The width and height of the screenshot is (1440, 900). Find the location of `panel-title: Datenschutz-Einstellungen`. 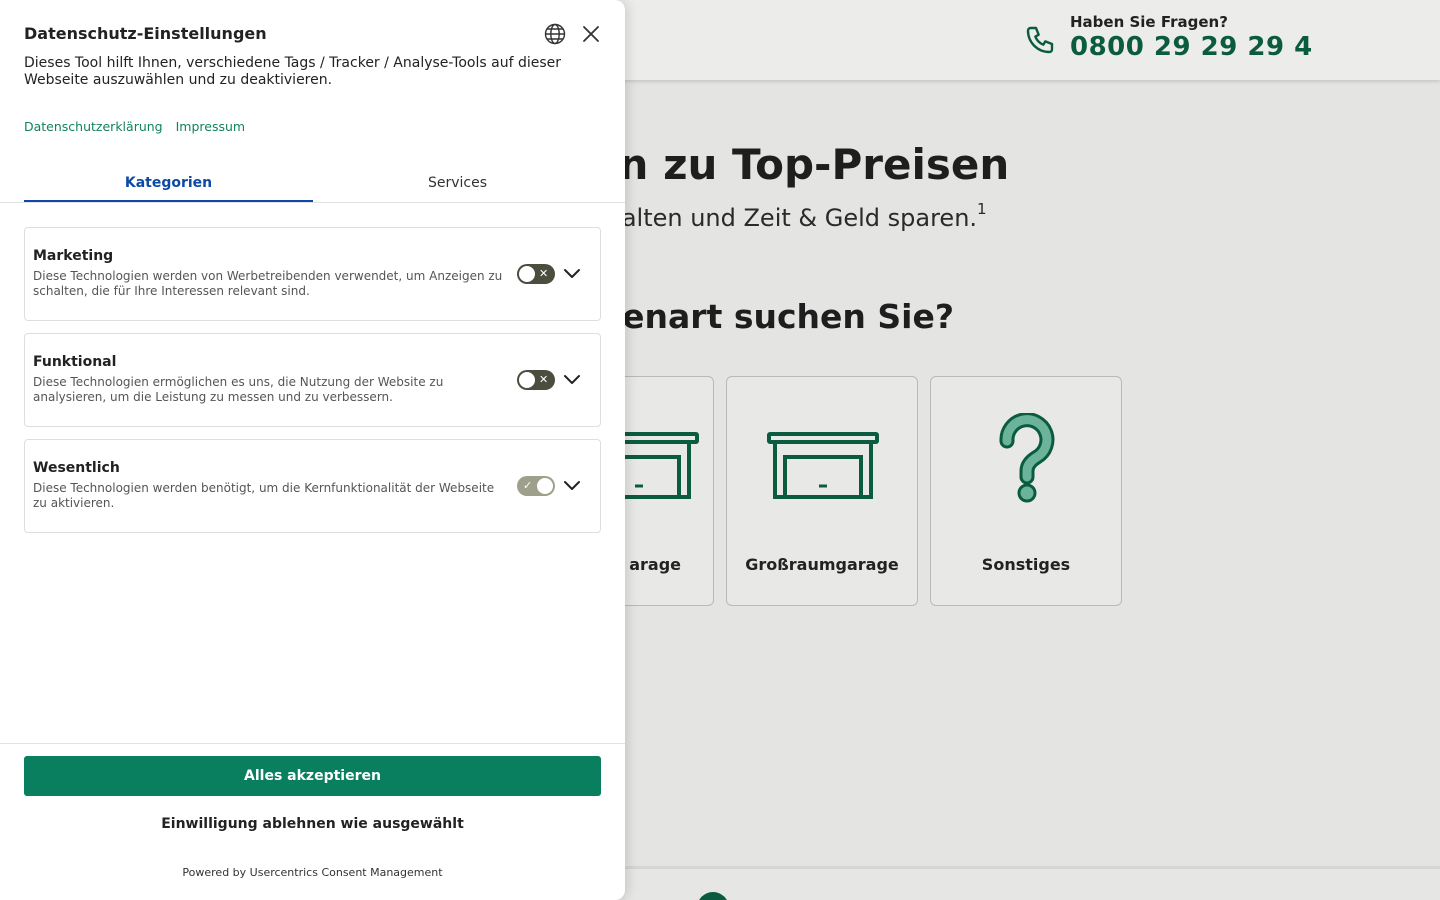

panel-title: Datenschutz-Einstellungen is located at coordinates (145, 33).